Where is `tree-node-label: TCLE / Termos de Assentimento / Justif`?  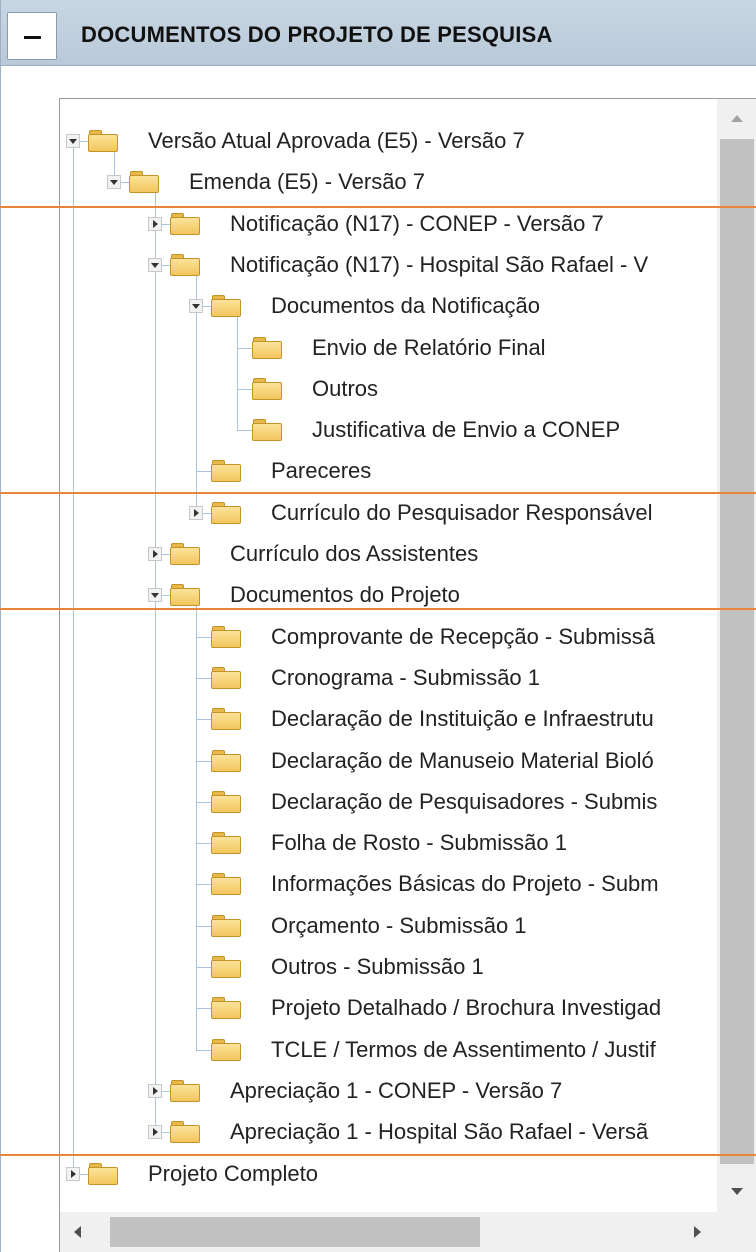 tree-node-label: TCLE / Termos de Assentimento / Justif is located at coordinates (463, 1050).